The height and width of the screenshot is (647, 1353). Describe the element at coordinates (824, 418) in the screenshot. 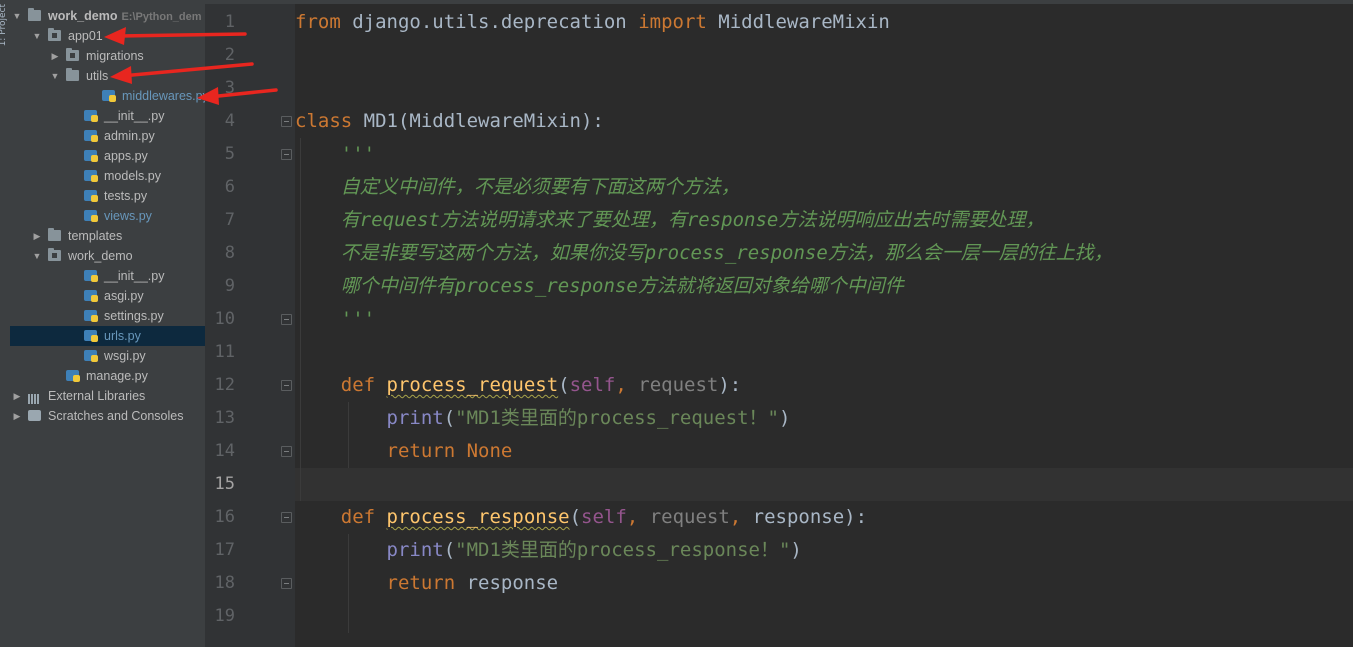

I see `code-line: print("MD1类里面的process_request！")` at that location.